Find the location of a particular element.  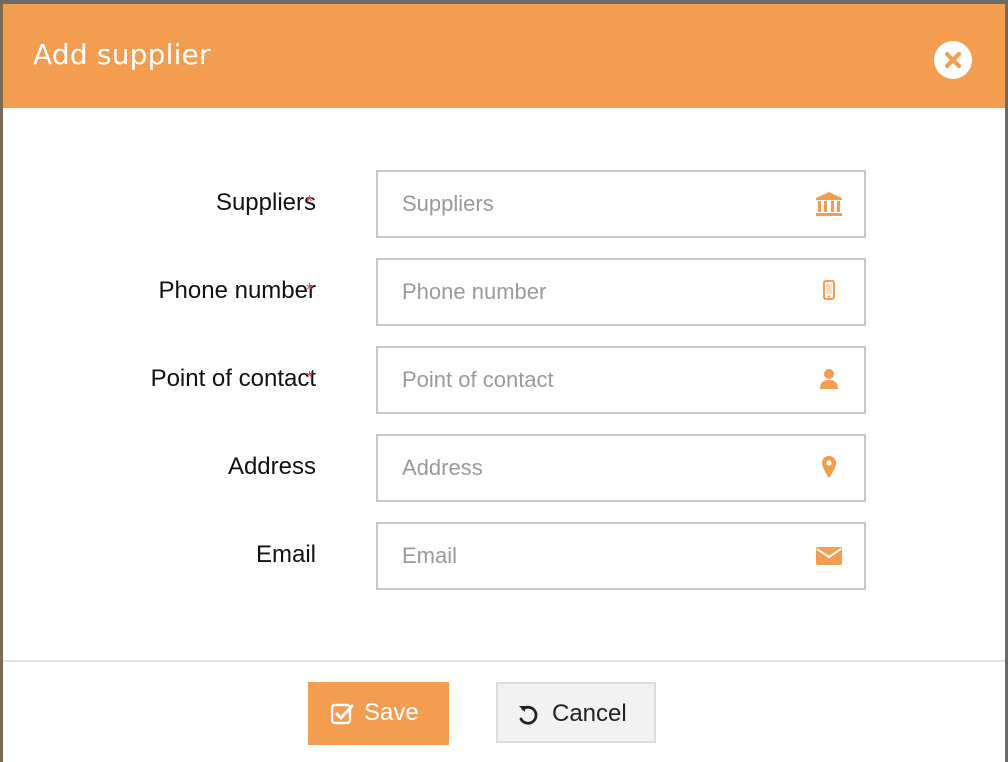

bank-icon is located at coordinates (829, 204).